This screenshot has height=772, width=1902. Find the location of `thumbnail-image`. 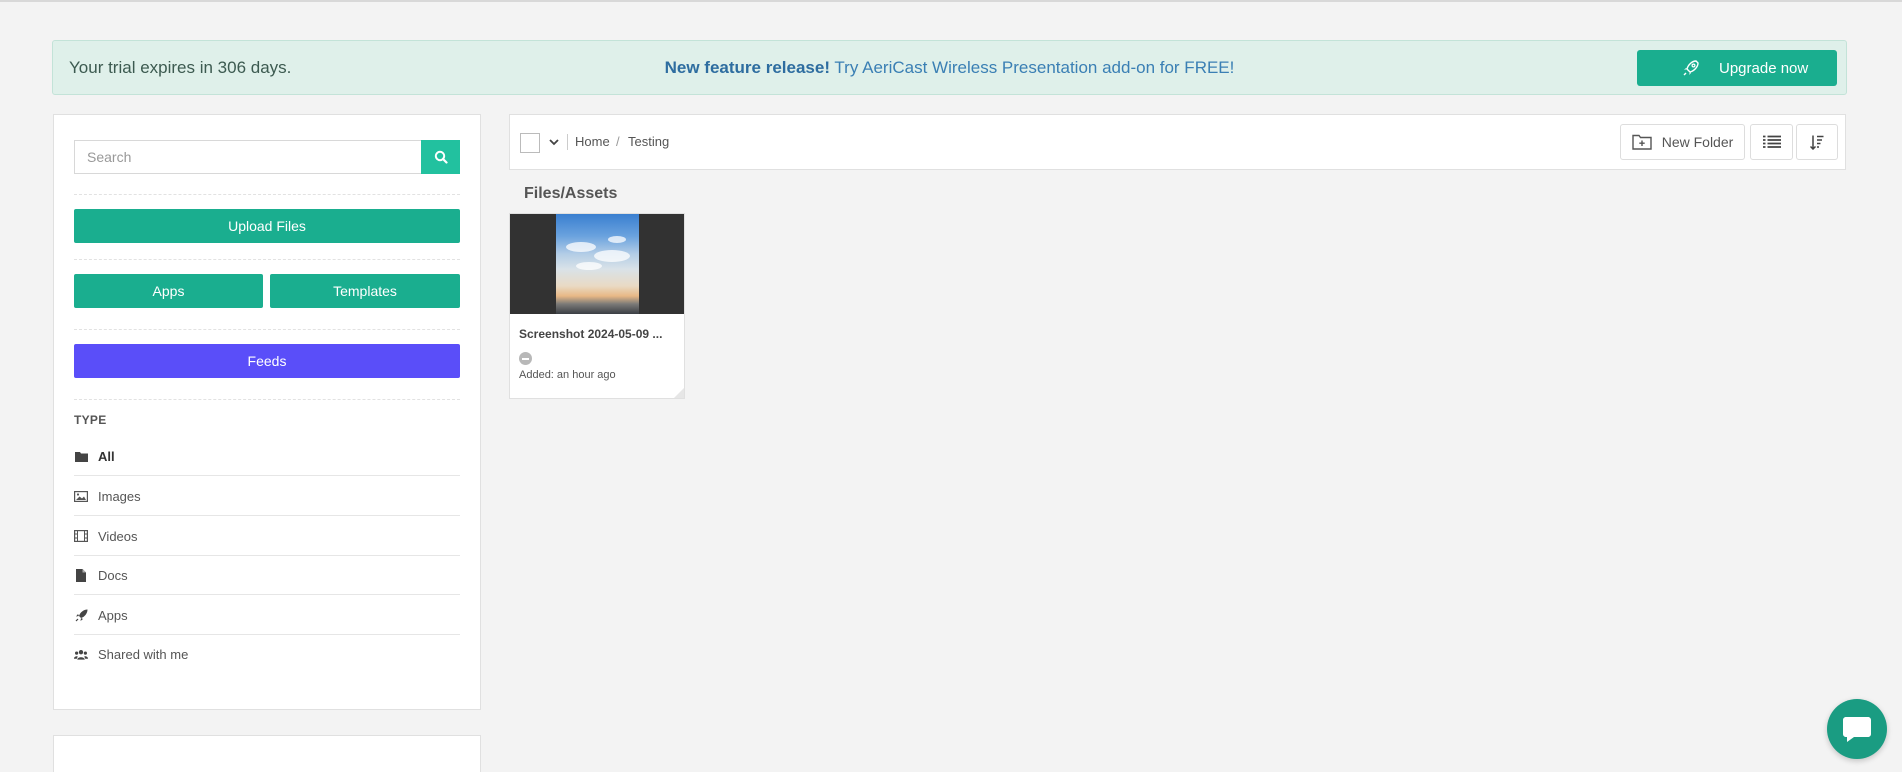

thumbnail-image is located at coordinates (597, 264).